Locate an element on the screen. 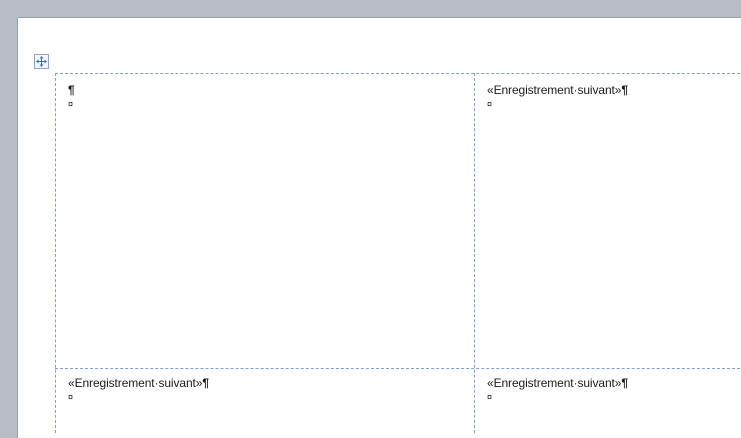 This screenshot has height=438, width=741. table-cell: ¶ ¤ is located at coordinates (71, 96).